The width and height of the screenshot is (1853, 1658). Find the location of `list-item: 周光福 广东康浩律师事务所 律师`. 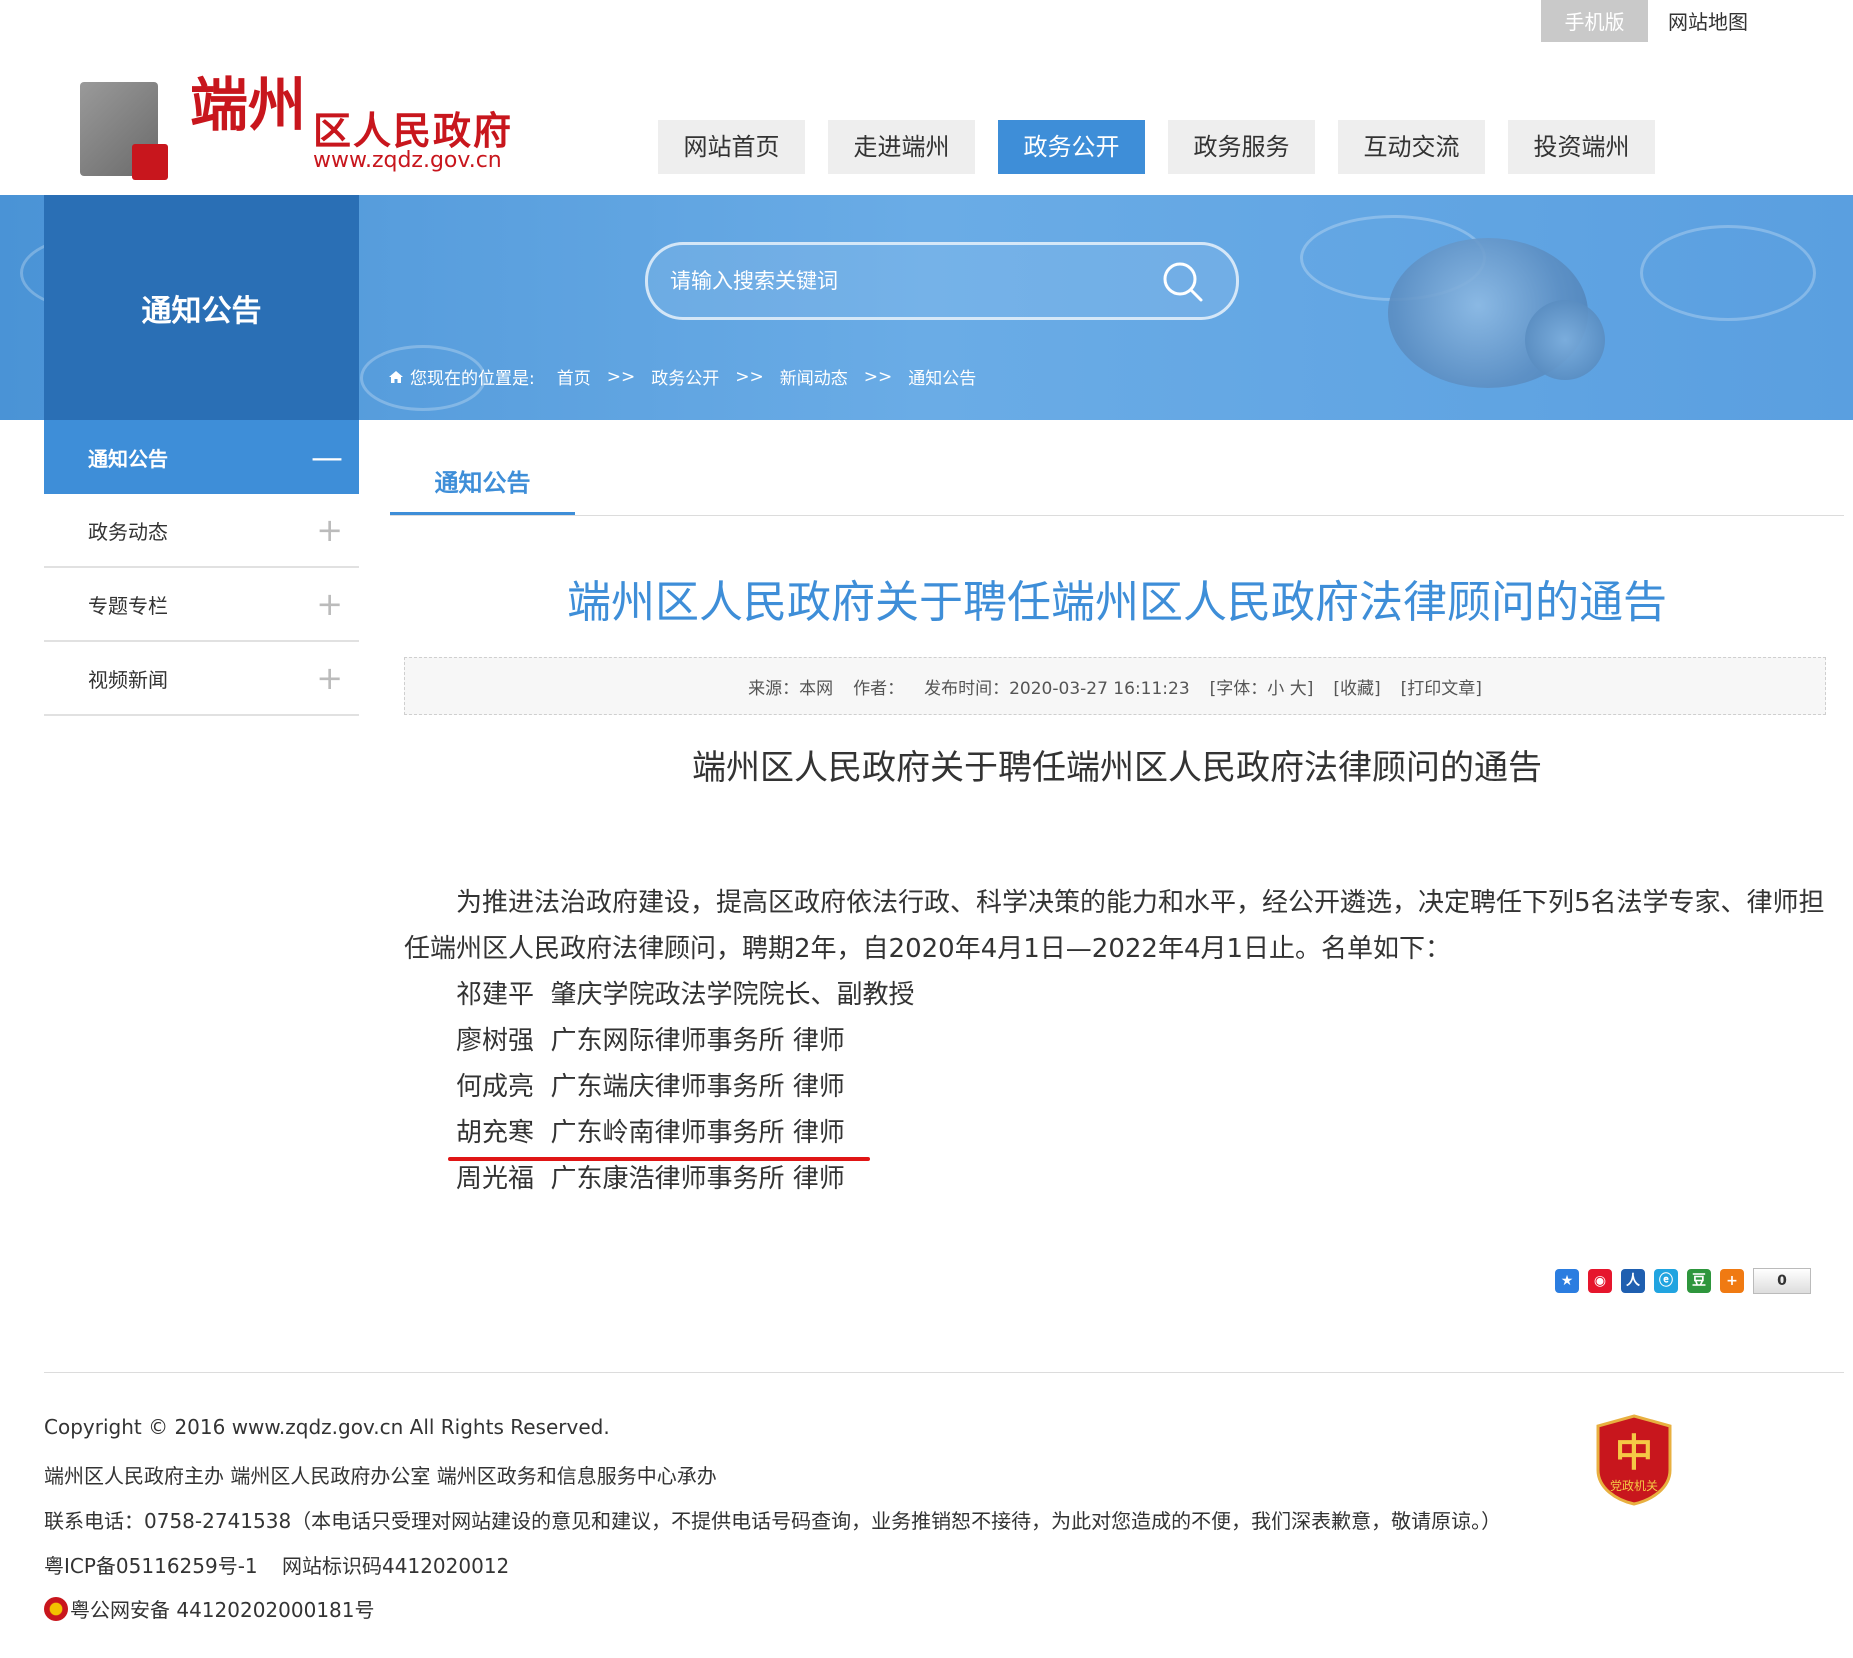

list-item: 周光福 广东康浩律师事务所 律师 is located at coordinates (650, 1179).